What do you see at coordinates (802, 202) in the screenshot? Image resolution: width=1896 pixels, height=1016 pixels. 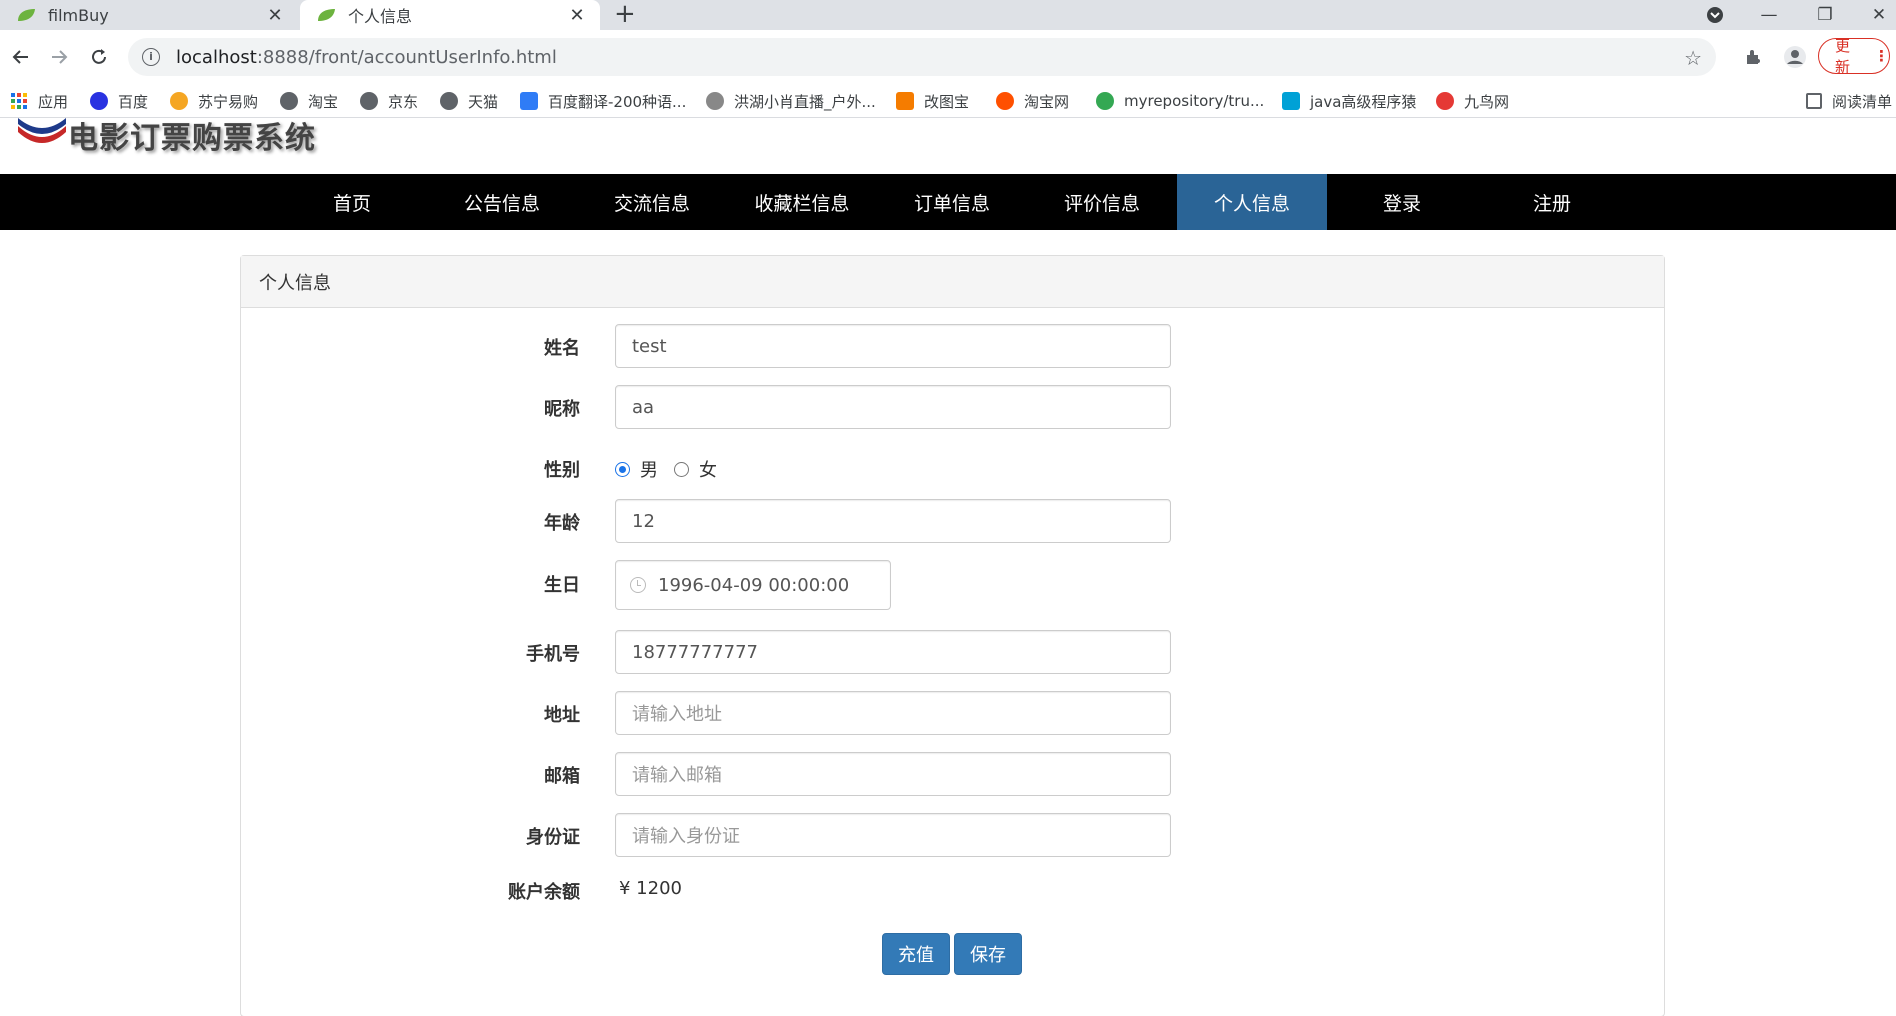 I see `nav-favorites: 收藏栏信息` at bounding box center [802, 202].